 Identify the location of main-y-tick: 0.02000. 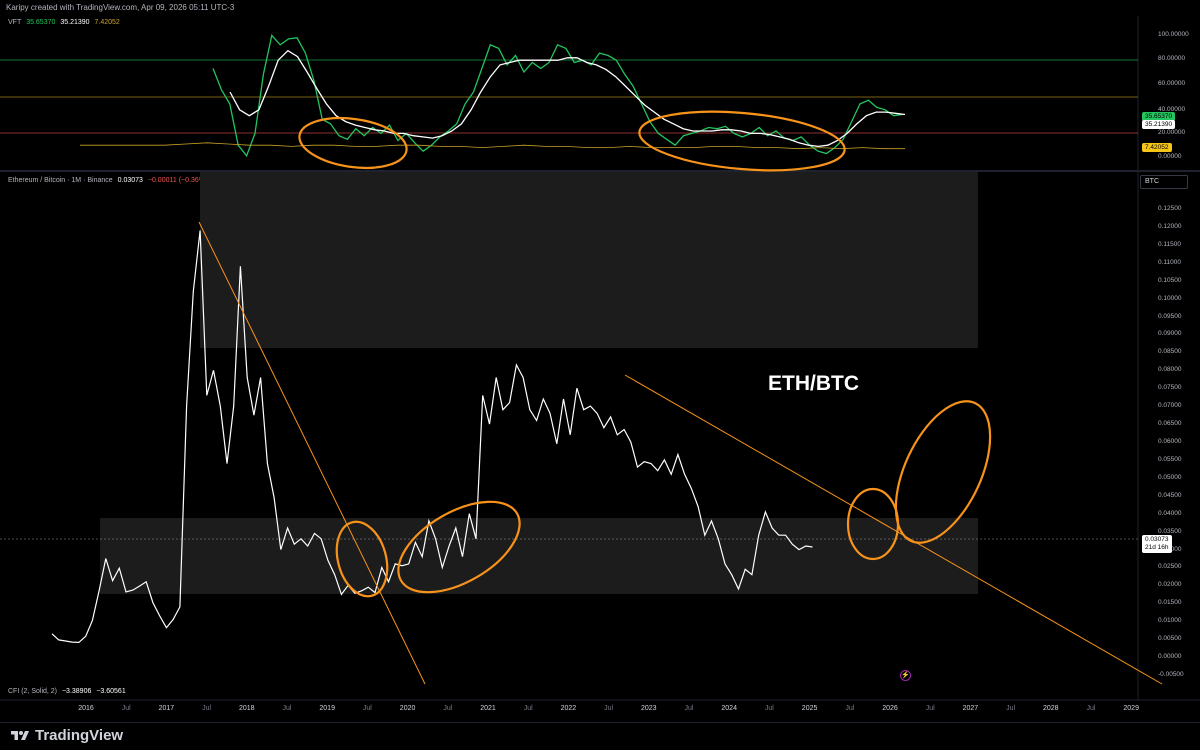
(1170, 585).